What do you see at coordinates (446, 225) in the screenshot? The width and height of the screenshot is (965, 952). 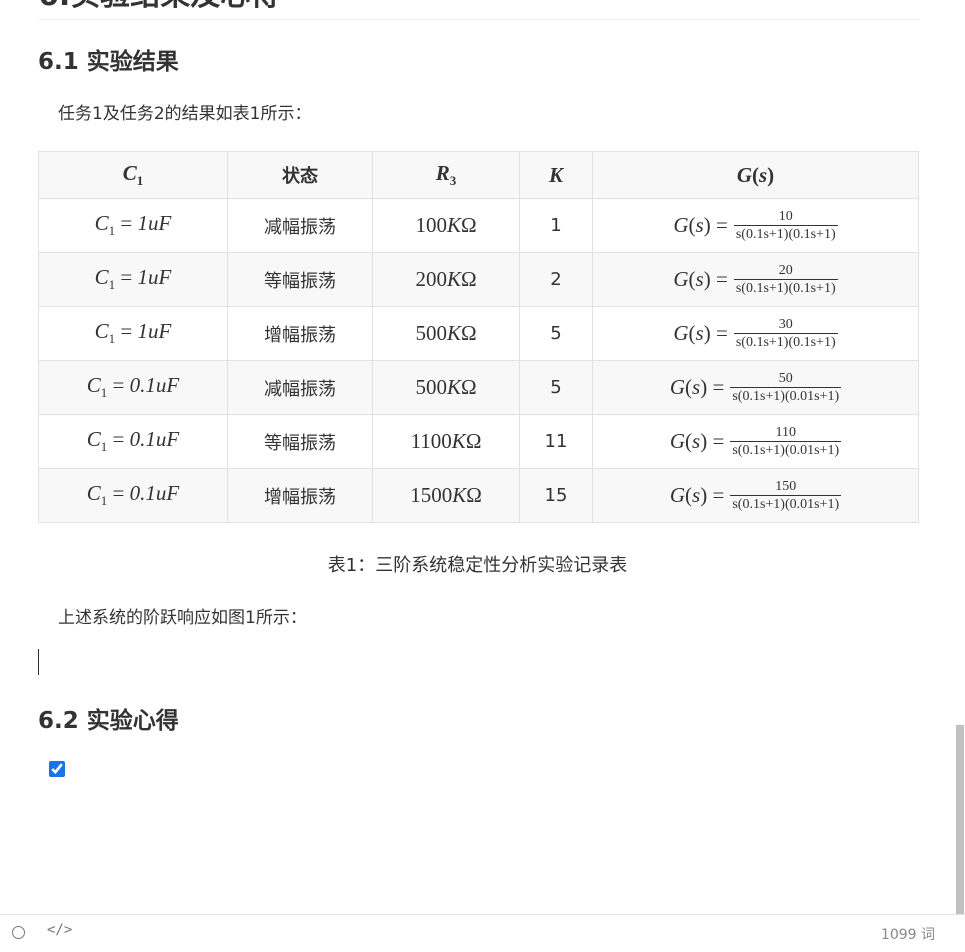 I see `cell-r3: 100KΩ` at bounding box center [446, 225].